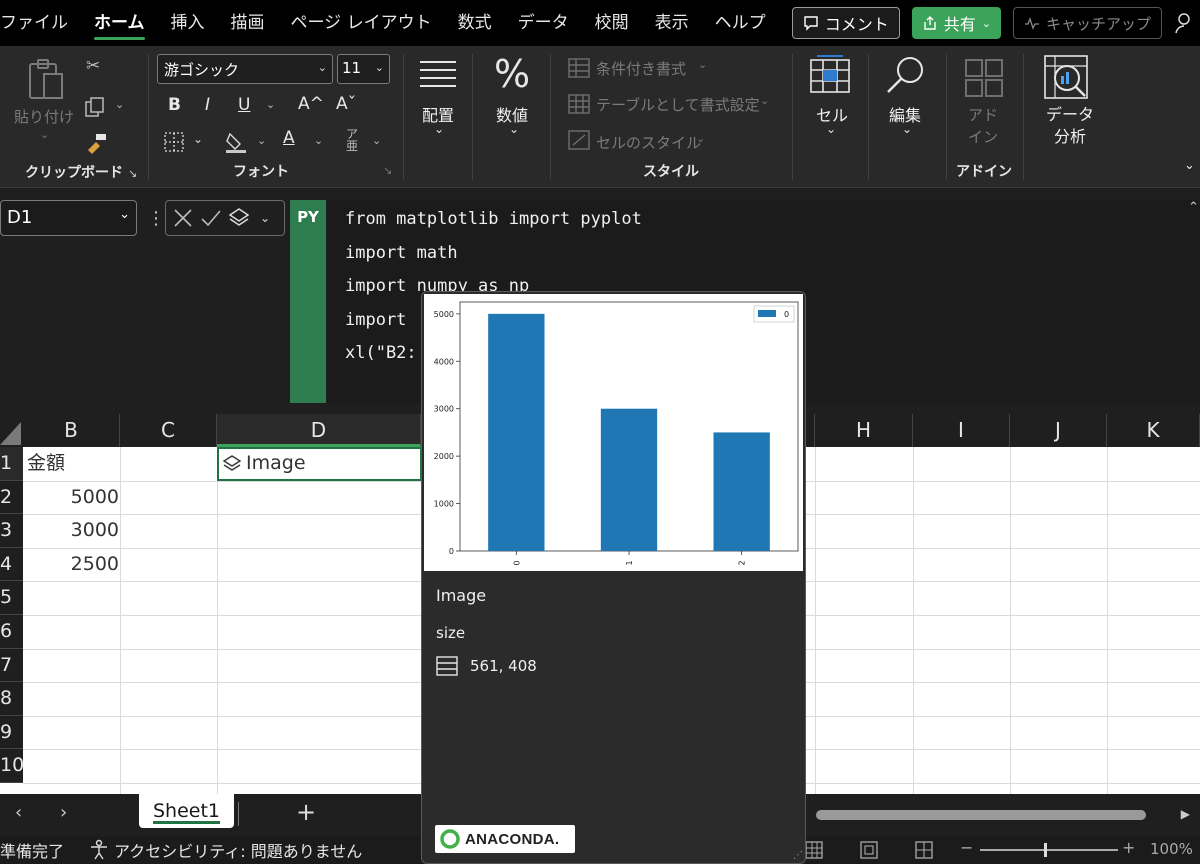 The height and width of the screenshot is (864, 1200). I want to click on paste-icon, so click(46, 80).